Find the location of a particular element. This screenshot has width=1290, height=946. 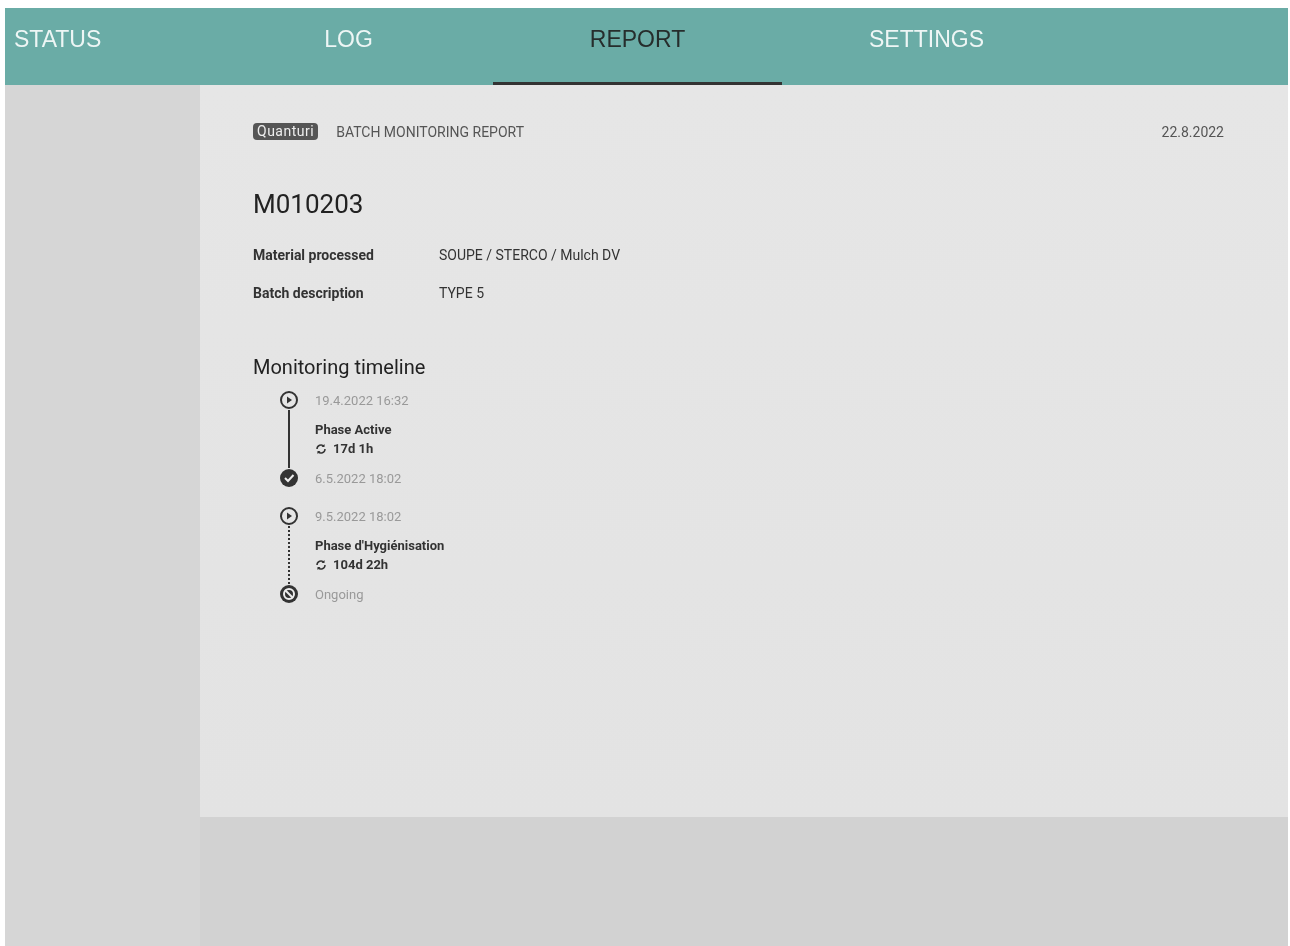

detail-label: Batch description is located at coordinates (309, 293).